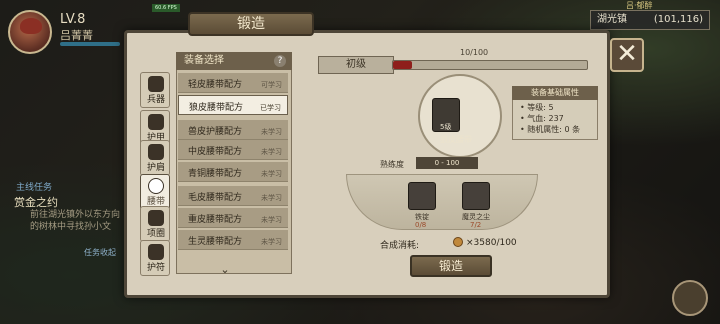 The image size is (720, 324). I want to click on grade-progress-text: 10/100, so click(474, 52).